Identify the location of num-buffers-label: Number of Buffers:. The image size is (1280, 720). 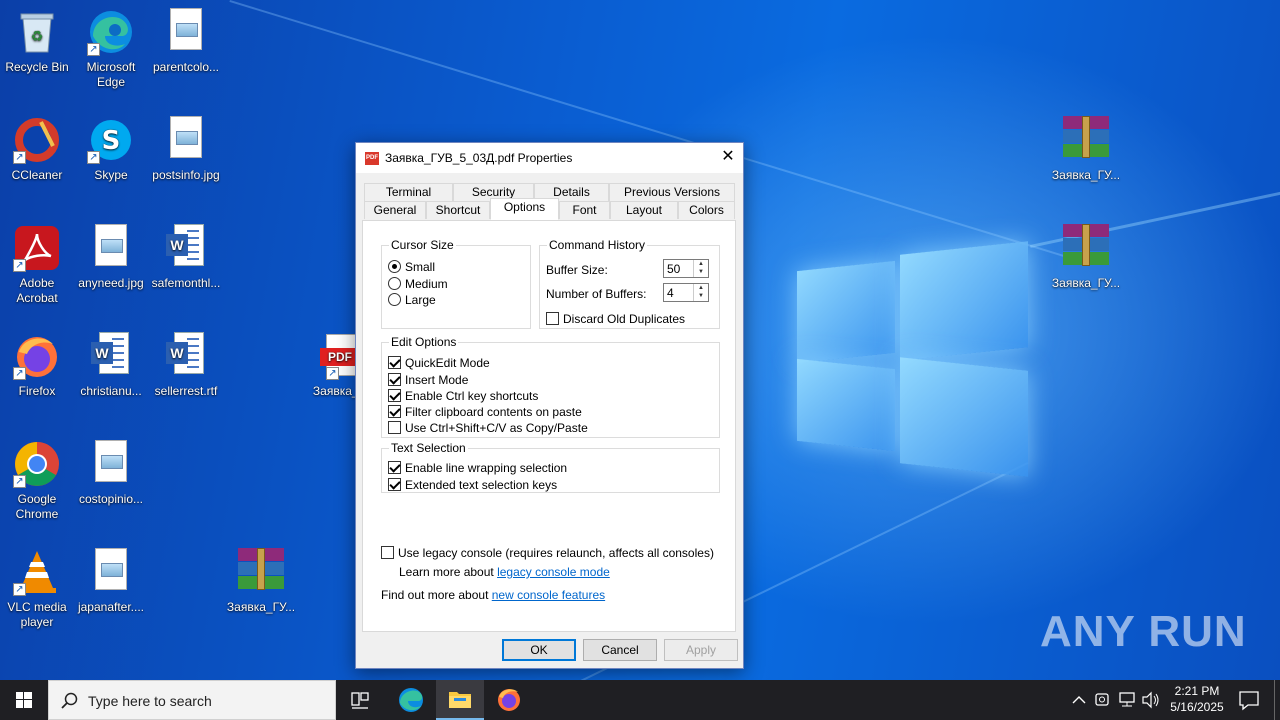
(596, 294).